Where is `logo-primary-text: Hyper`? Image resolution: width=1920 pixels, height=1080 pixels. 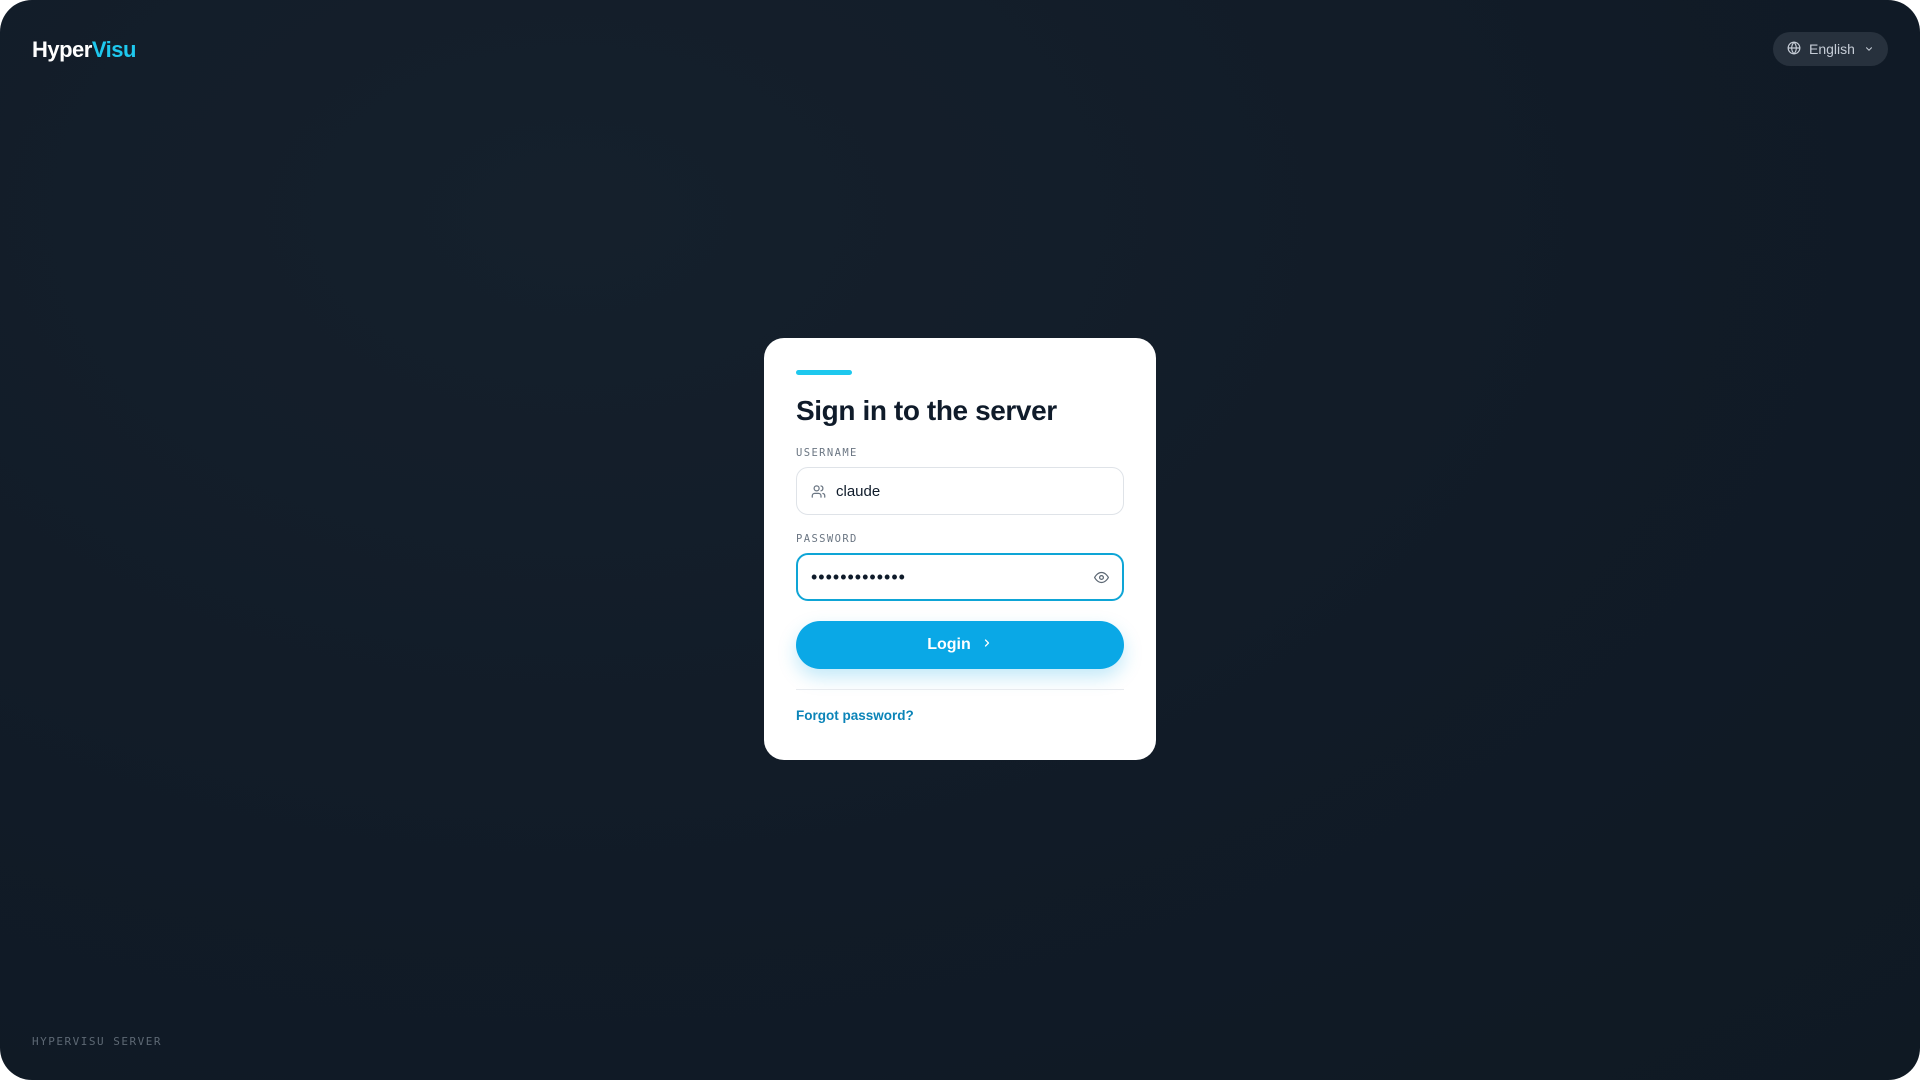 logo-primary-text: Hyper is located at coordinates (62, 49).